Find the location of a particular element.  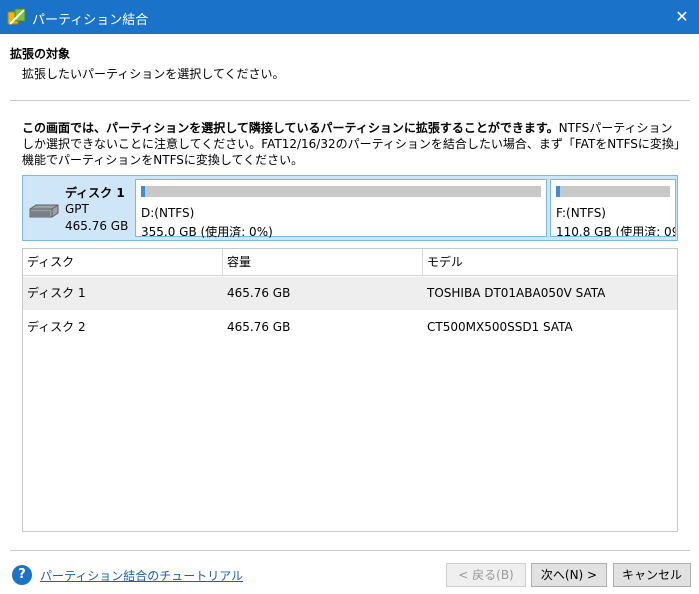

window-title: パーティション結合 is located at coordinates (90, 20).